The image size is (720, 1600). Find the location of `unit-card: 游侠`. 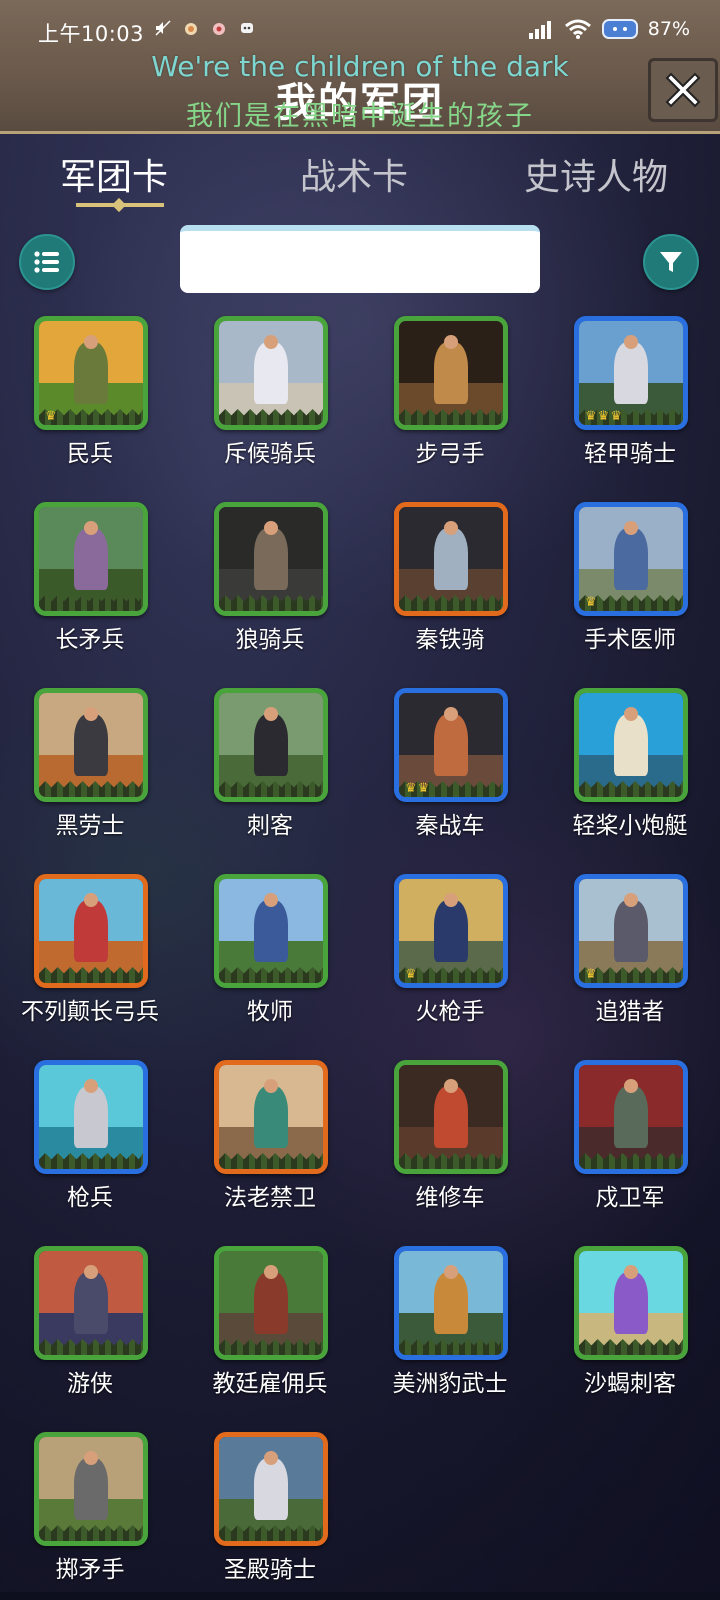

unit-card: 游侠 is located at coordinates (90, 1337).